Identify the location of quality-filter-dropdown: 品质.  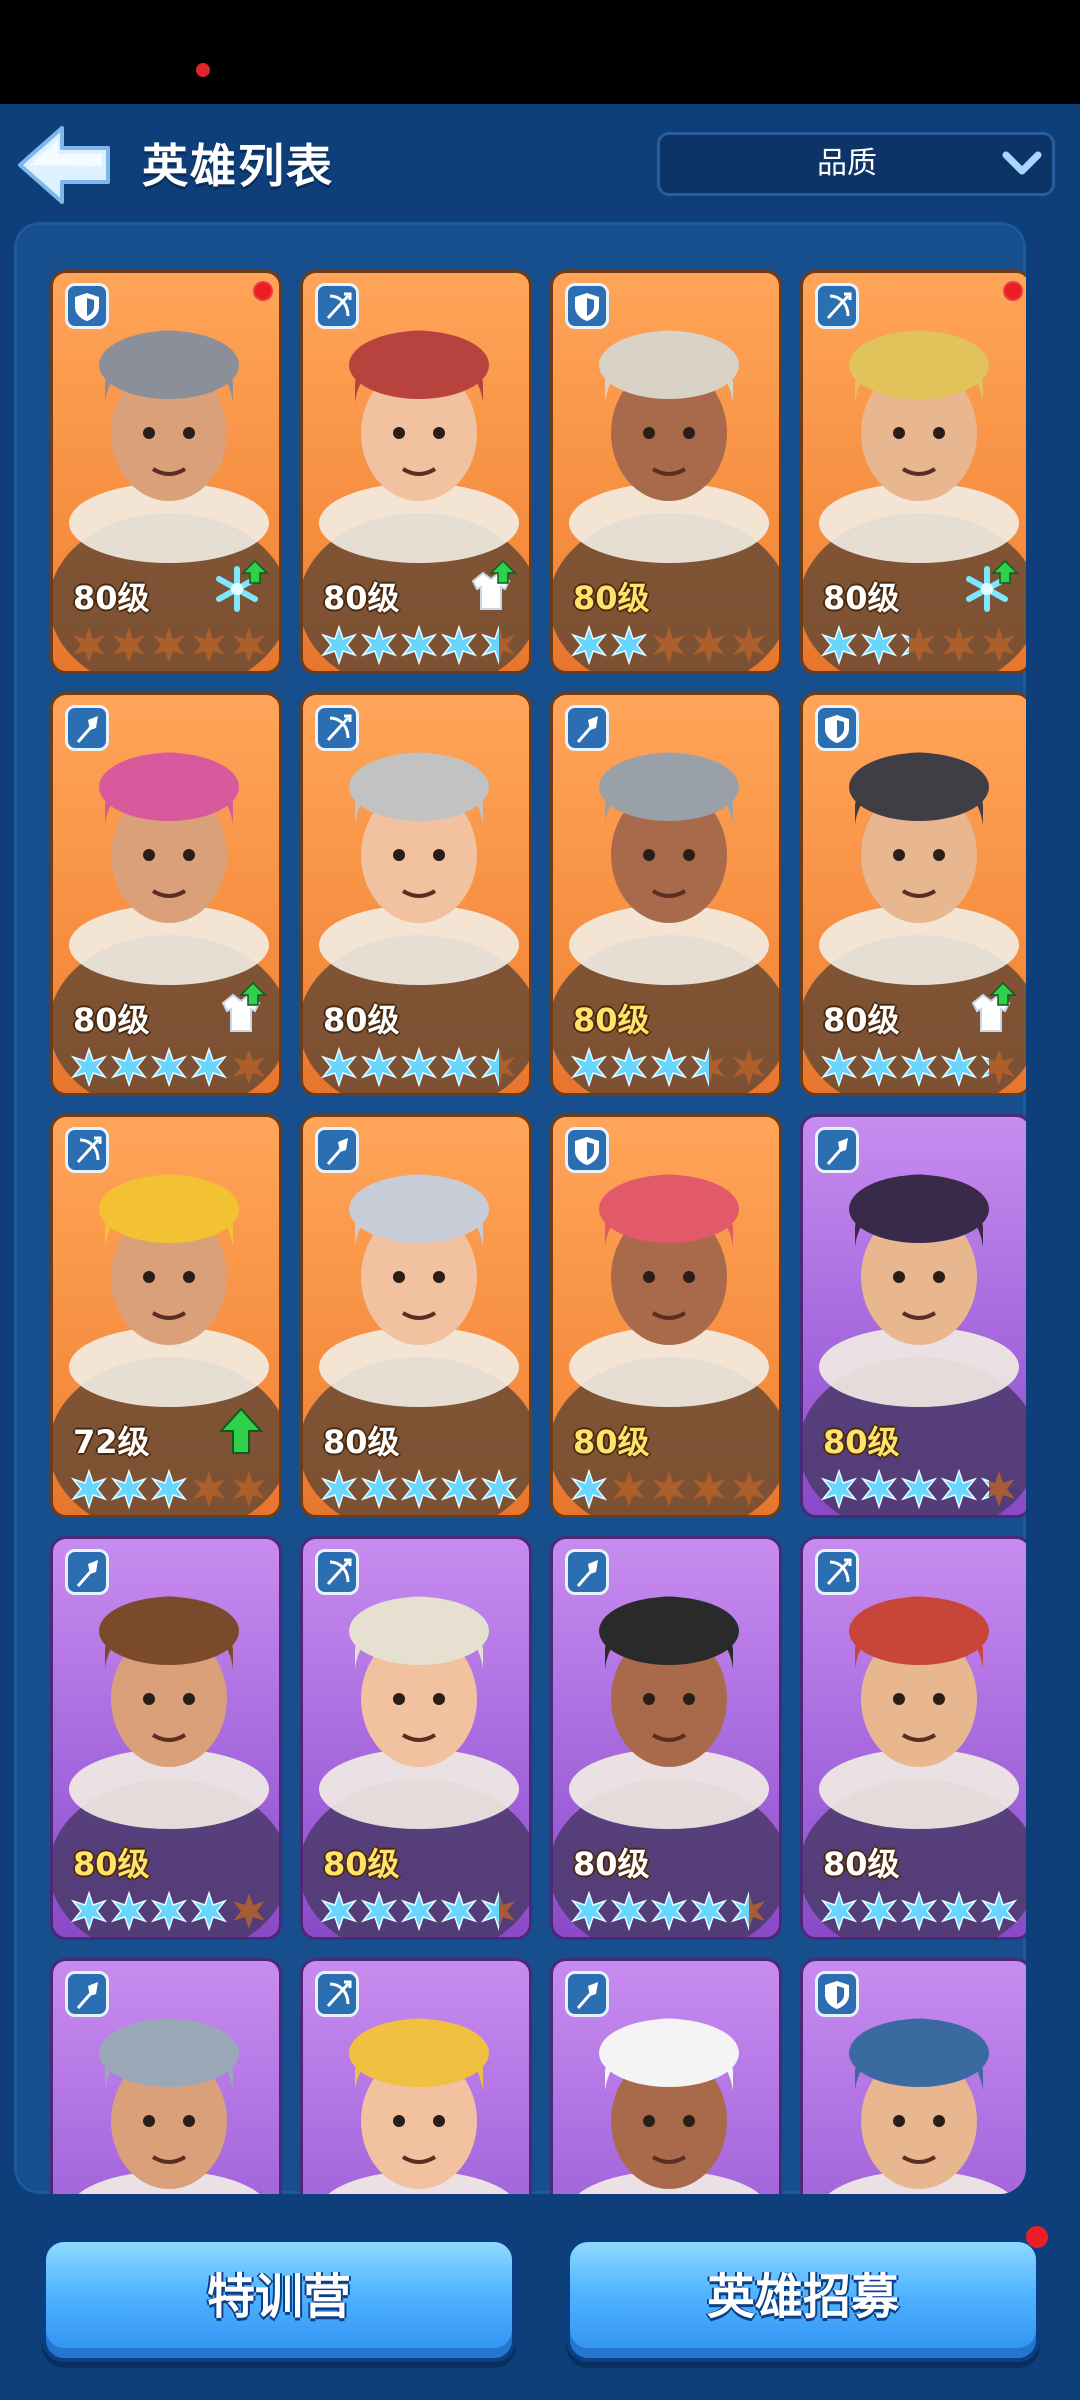
(856, 164).